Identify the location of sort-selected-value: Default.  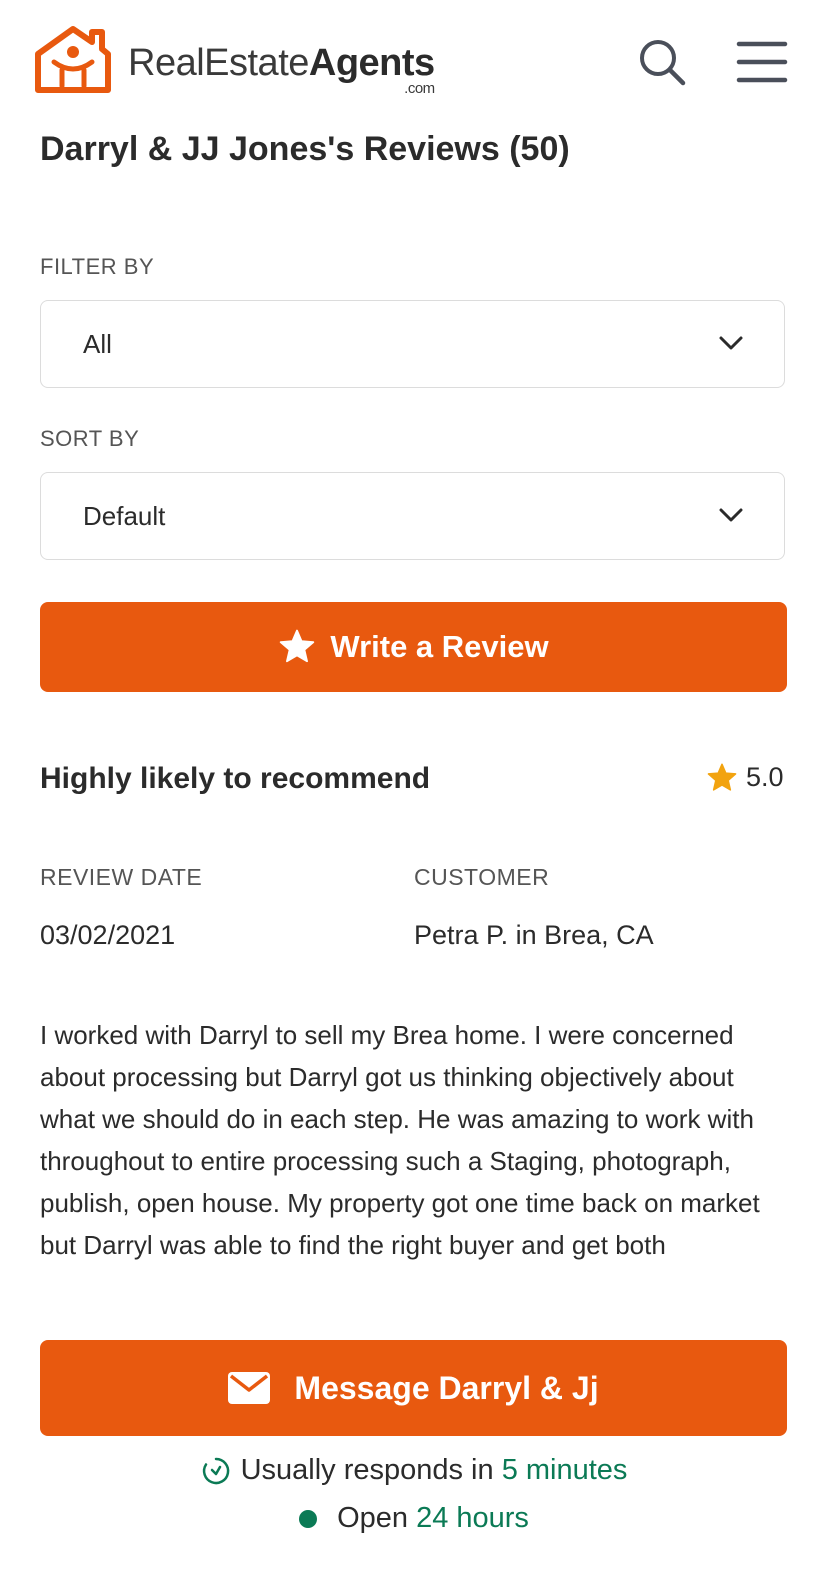
(124, 516).